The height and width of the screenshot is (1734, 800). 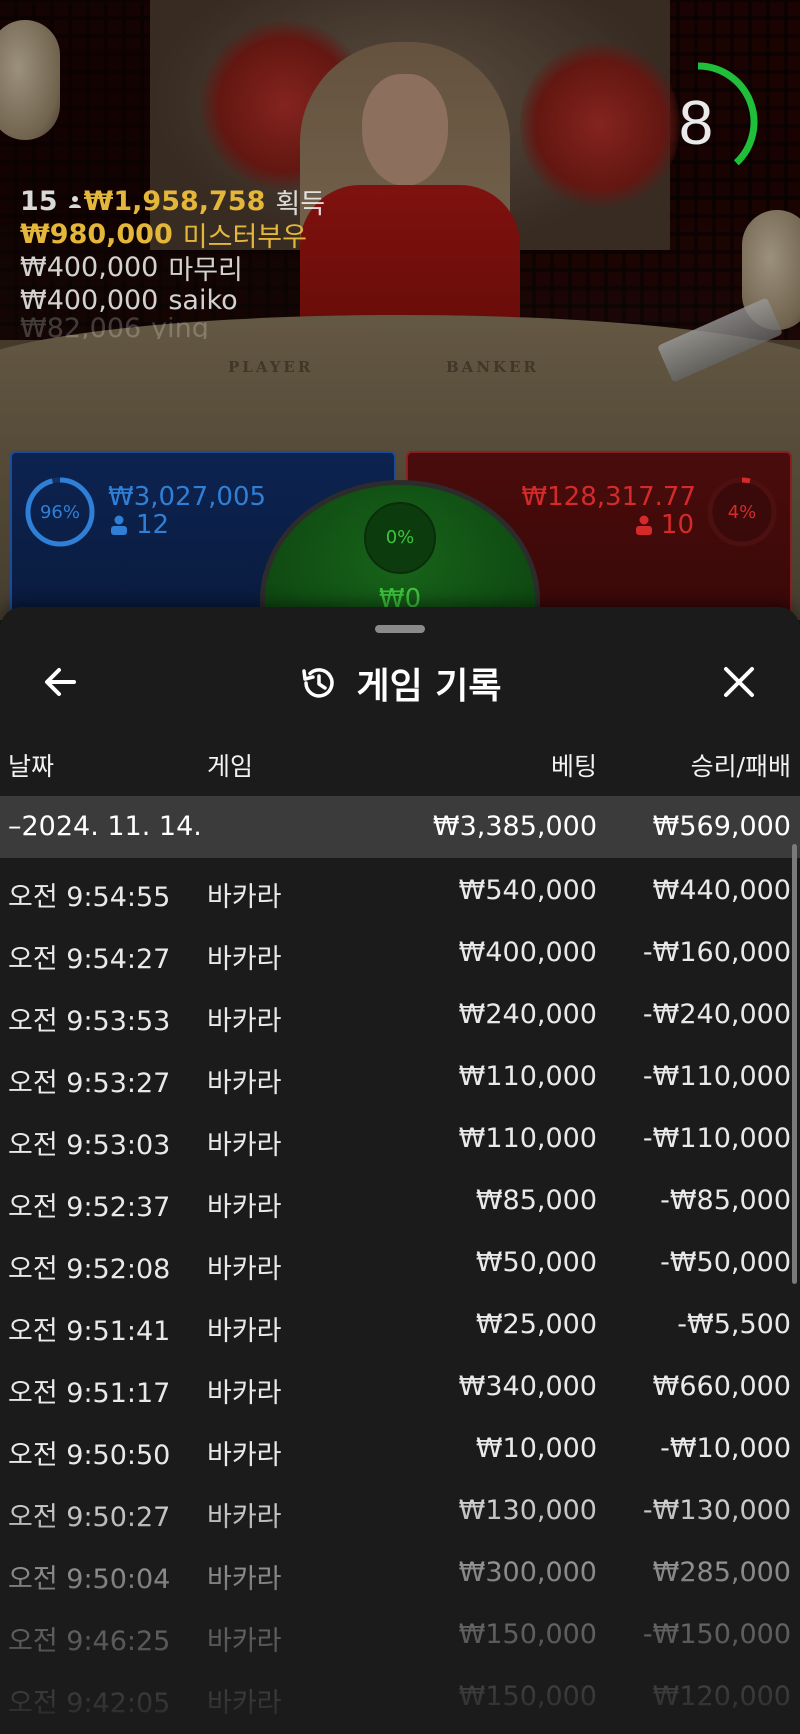 I want to click on timer-seconds: 8, so click(x=696, y=123).